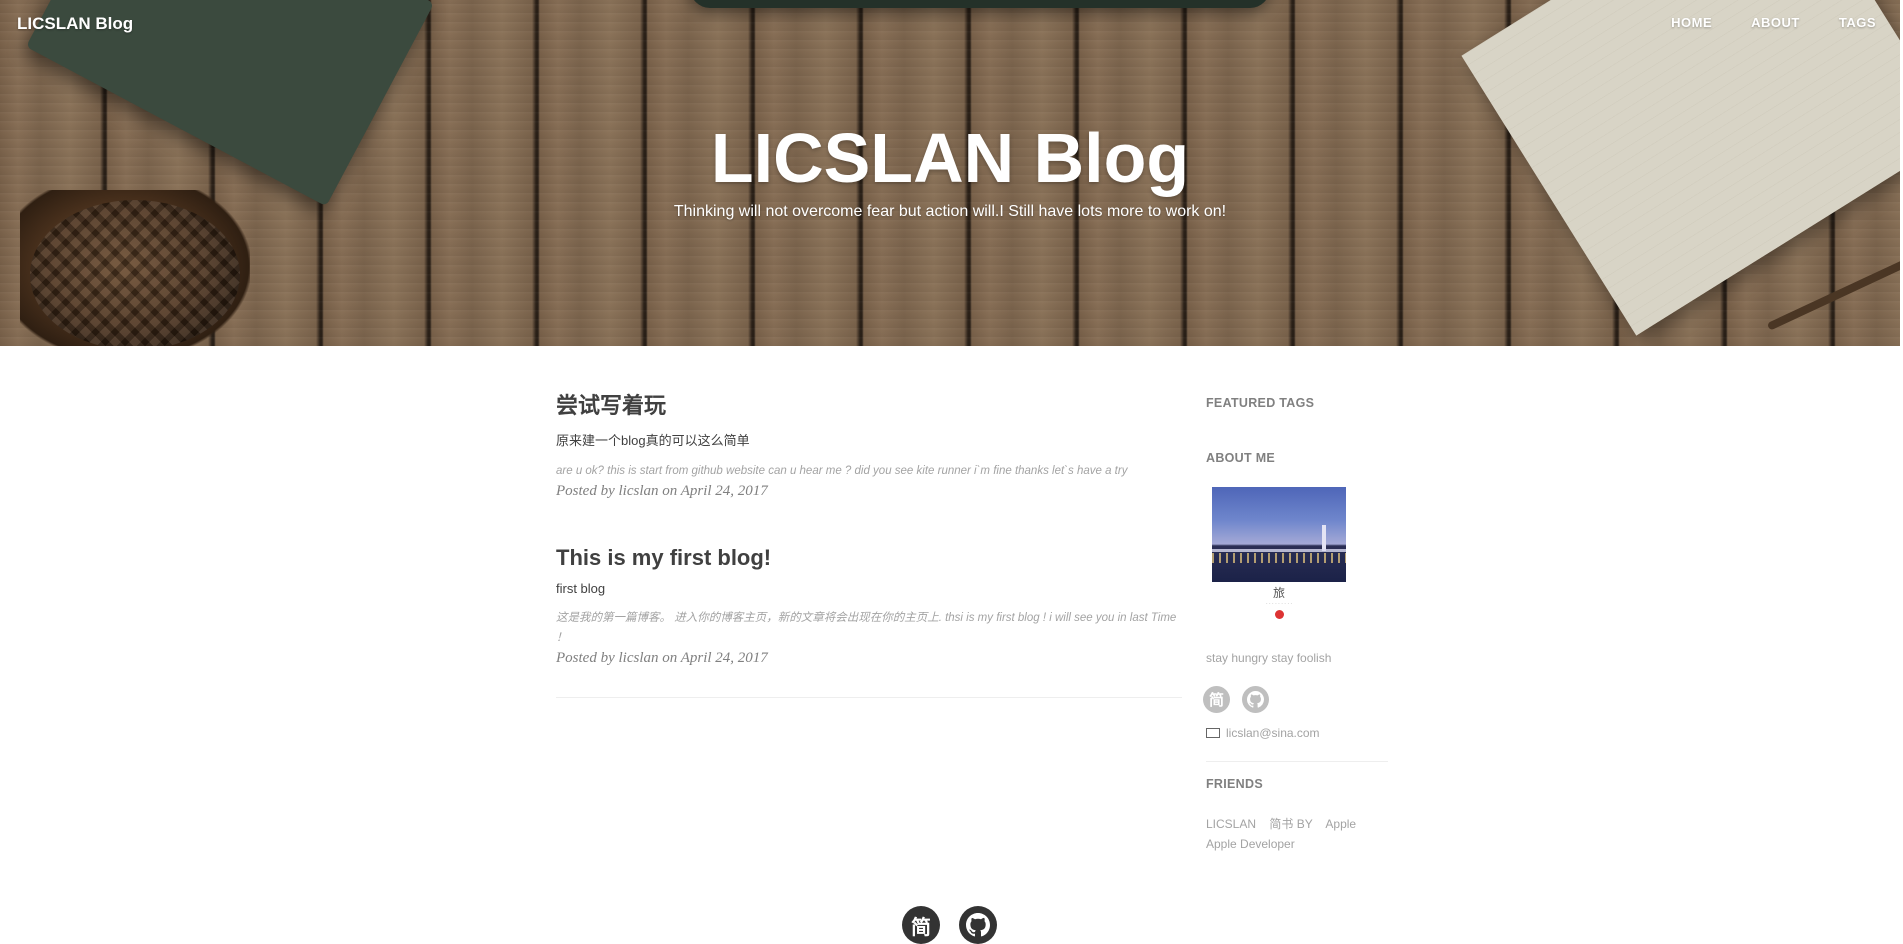 The height and width of the screenshot is (944, 1903). What do you see at coordinates (1231, 824) in the screenshot?
I see `friend-link: LICSLAN` at bounding box center [1231, 824].